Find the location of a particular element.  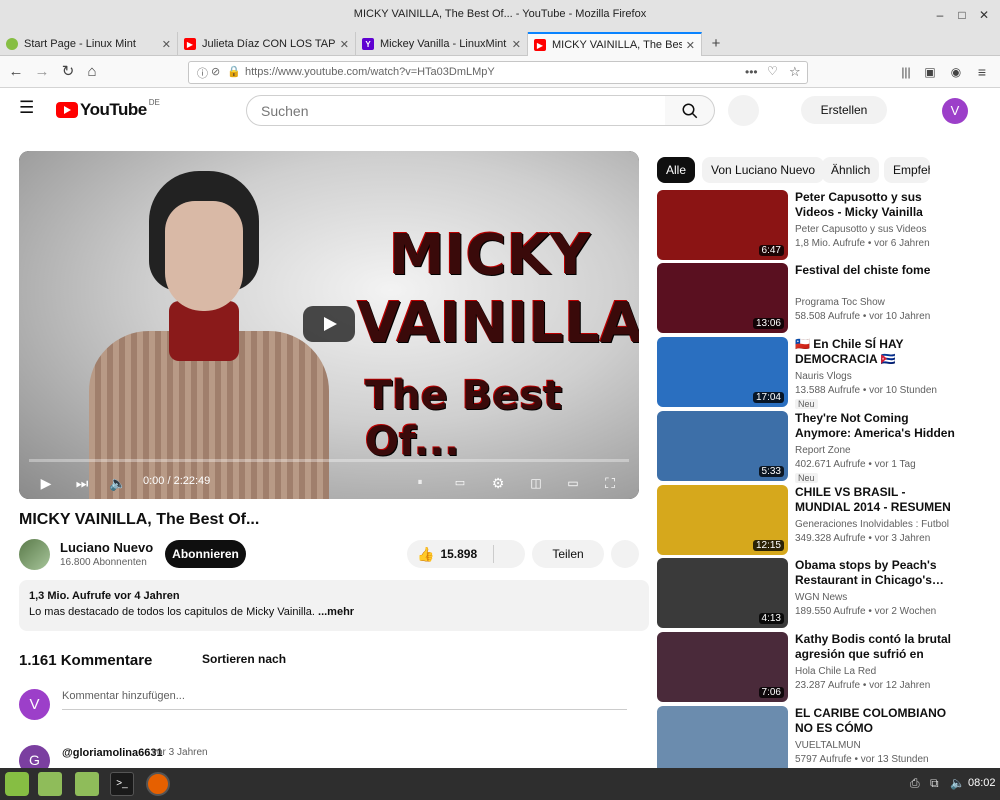

recommendation-channel: Report Zone is located at coordinates (823, 450).